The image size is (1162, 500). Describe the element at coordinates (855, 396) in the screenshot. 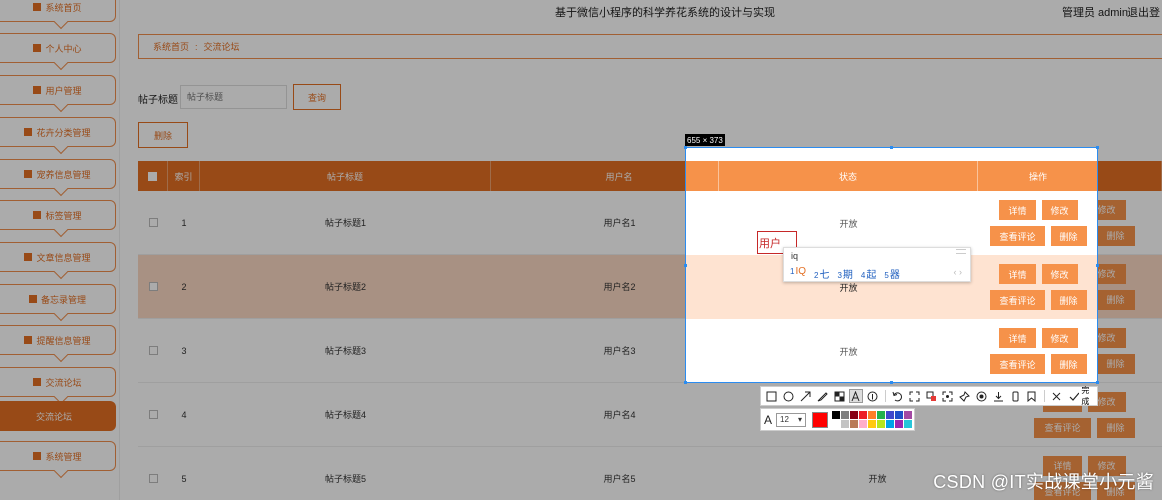

I see `text-tool-icon` at that location.